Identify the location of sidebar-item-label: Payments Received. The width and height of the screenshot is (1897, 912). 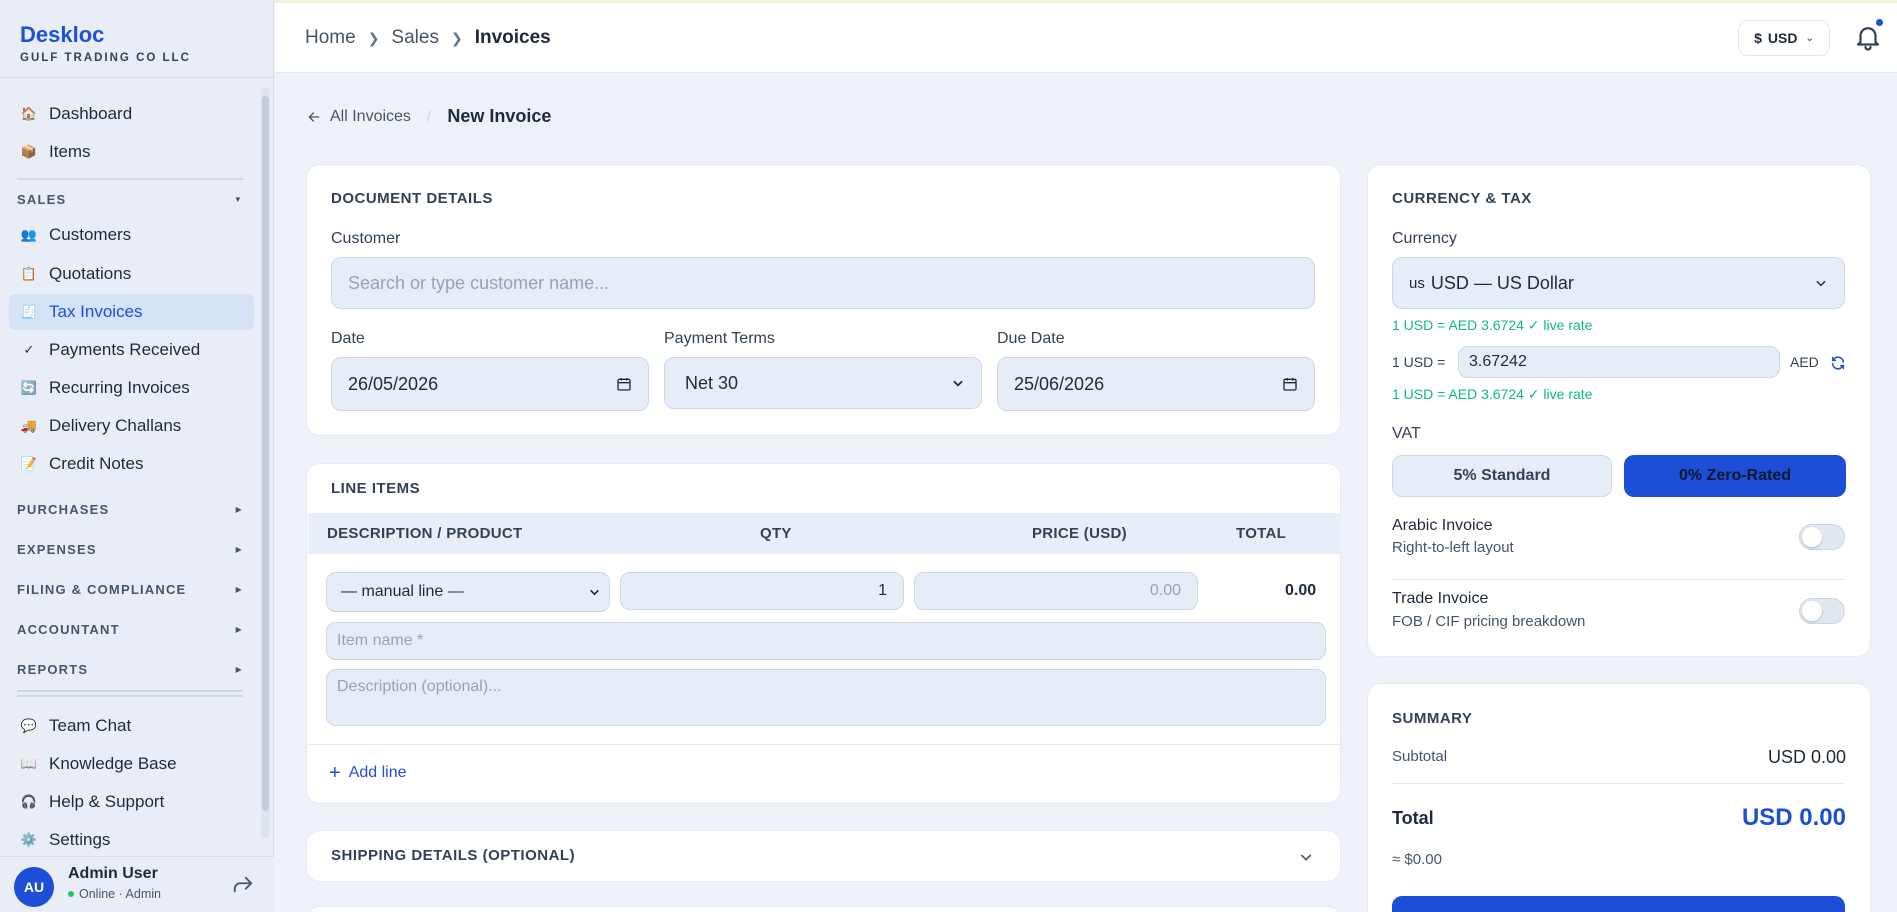
(125, 349).